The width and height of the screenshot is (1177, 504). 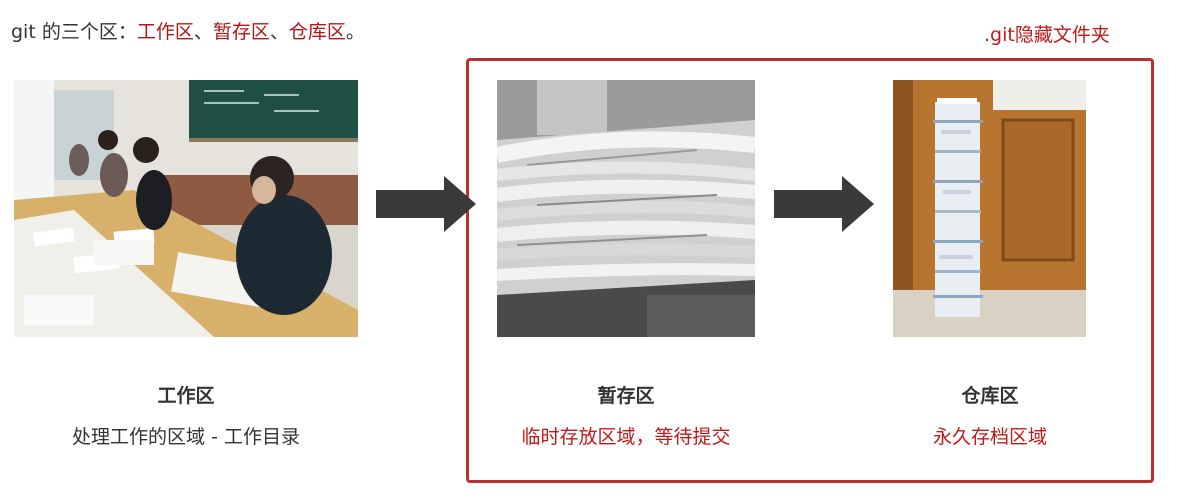 I want to click on repository-area-photo, so click(x=989, y=208).